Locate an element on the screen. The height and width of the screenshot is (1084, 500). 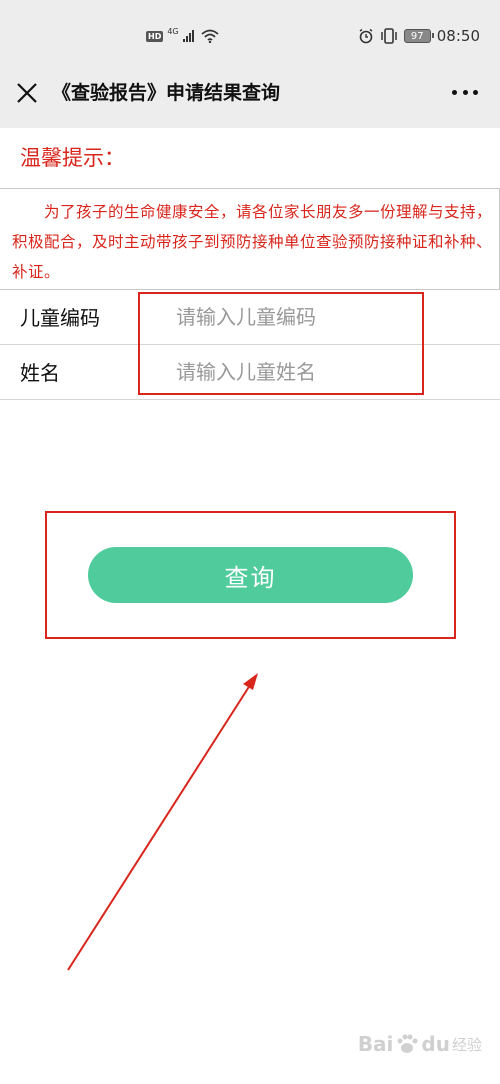
child-name-label: 姓名 is located at coordinates (40, 373).